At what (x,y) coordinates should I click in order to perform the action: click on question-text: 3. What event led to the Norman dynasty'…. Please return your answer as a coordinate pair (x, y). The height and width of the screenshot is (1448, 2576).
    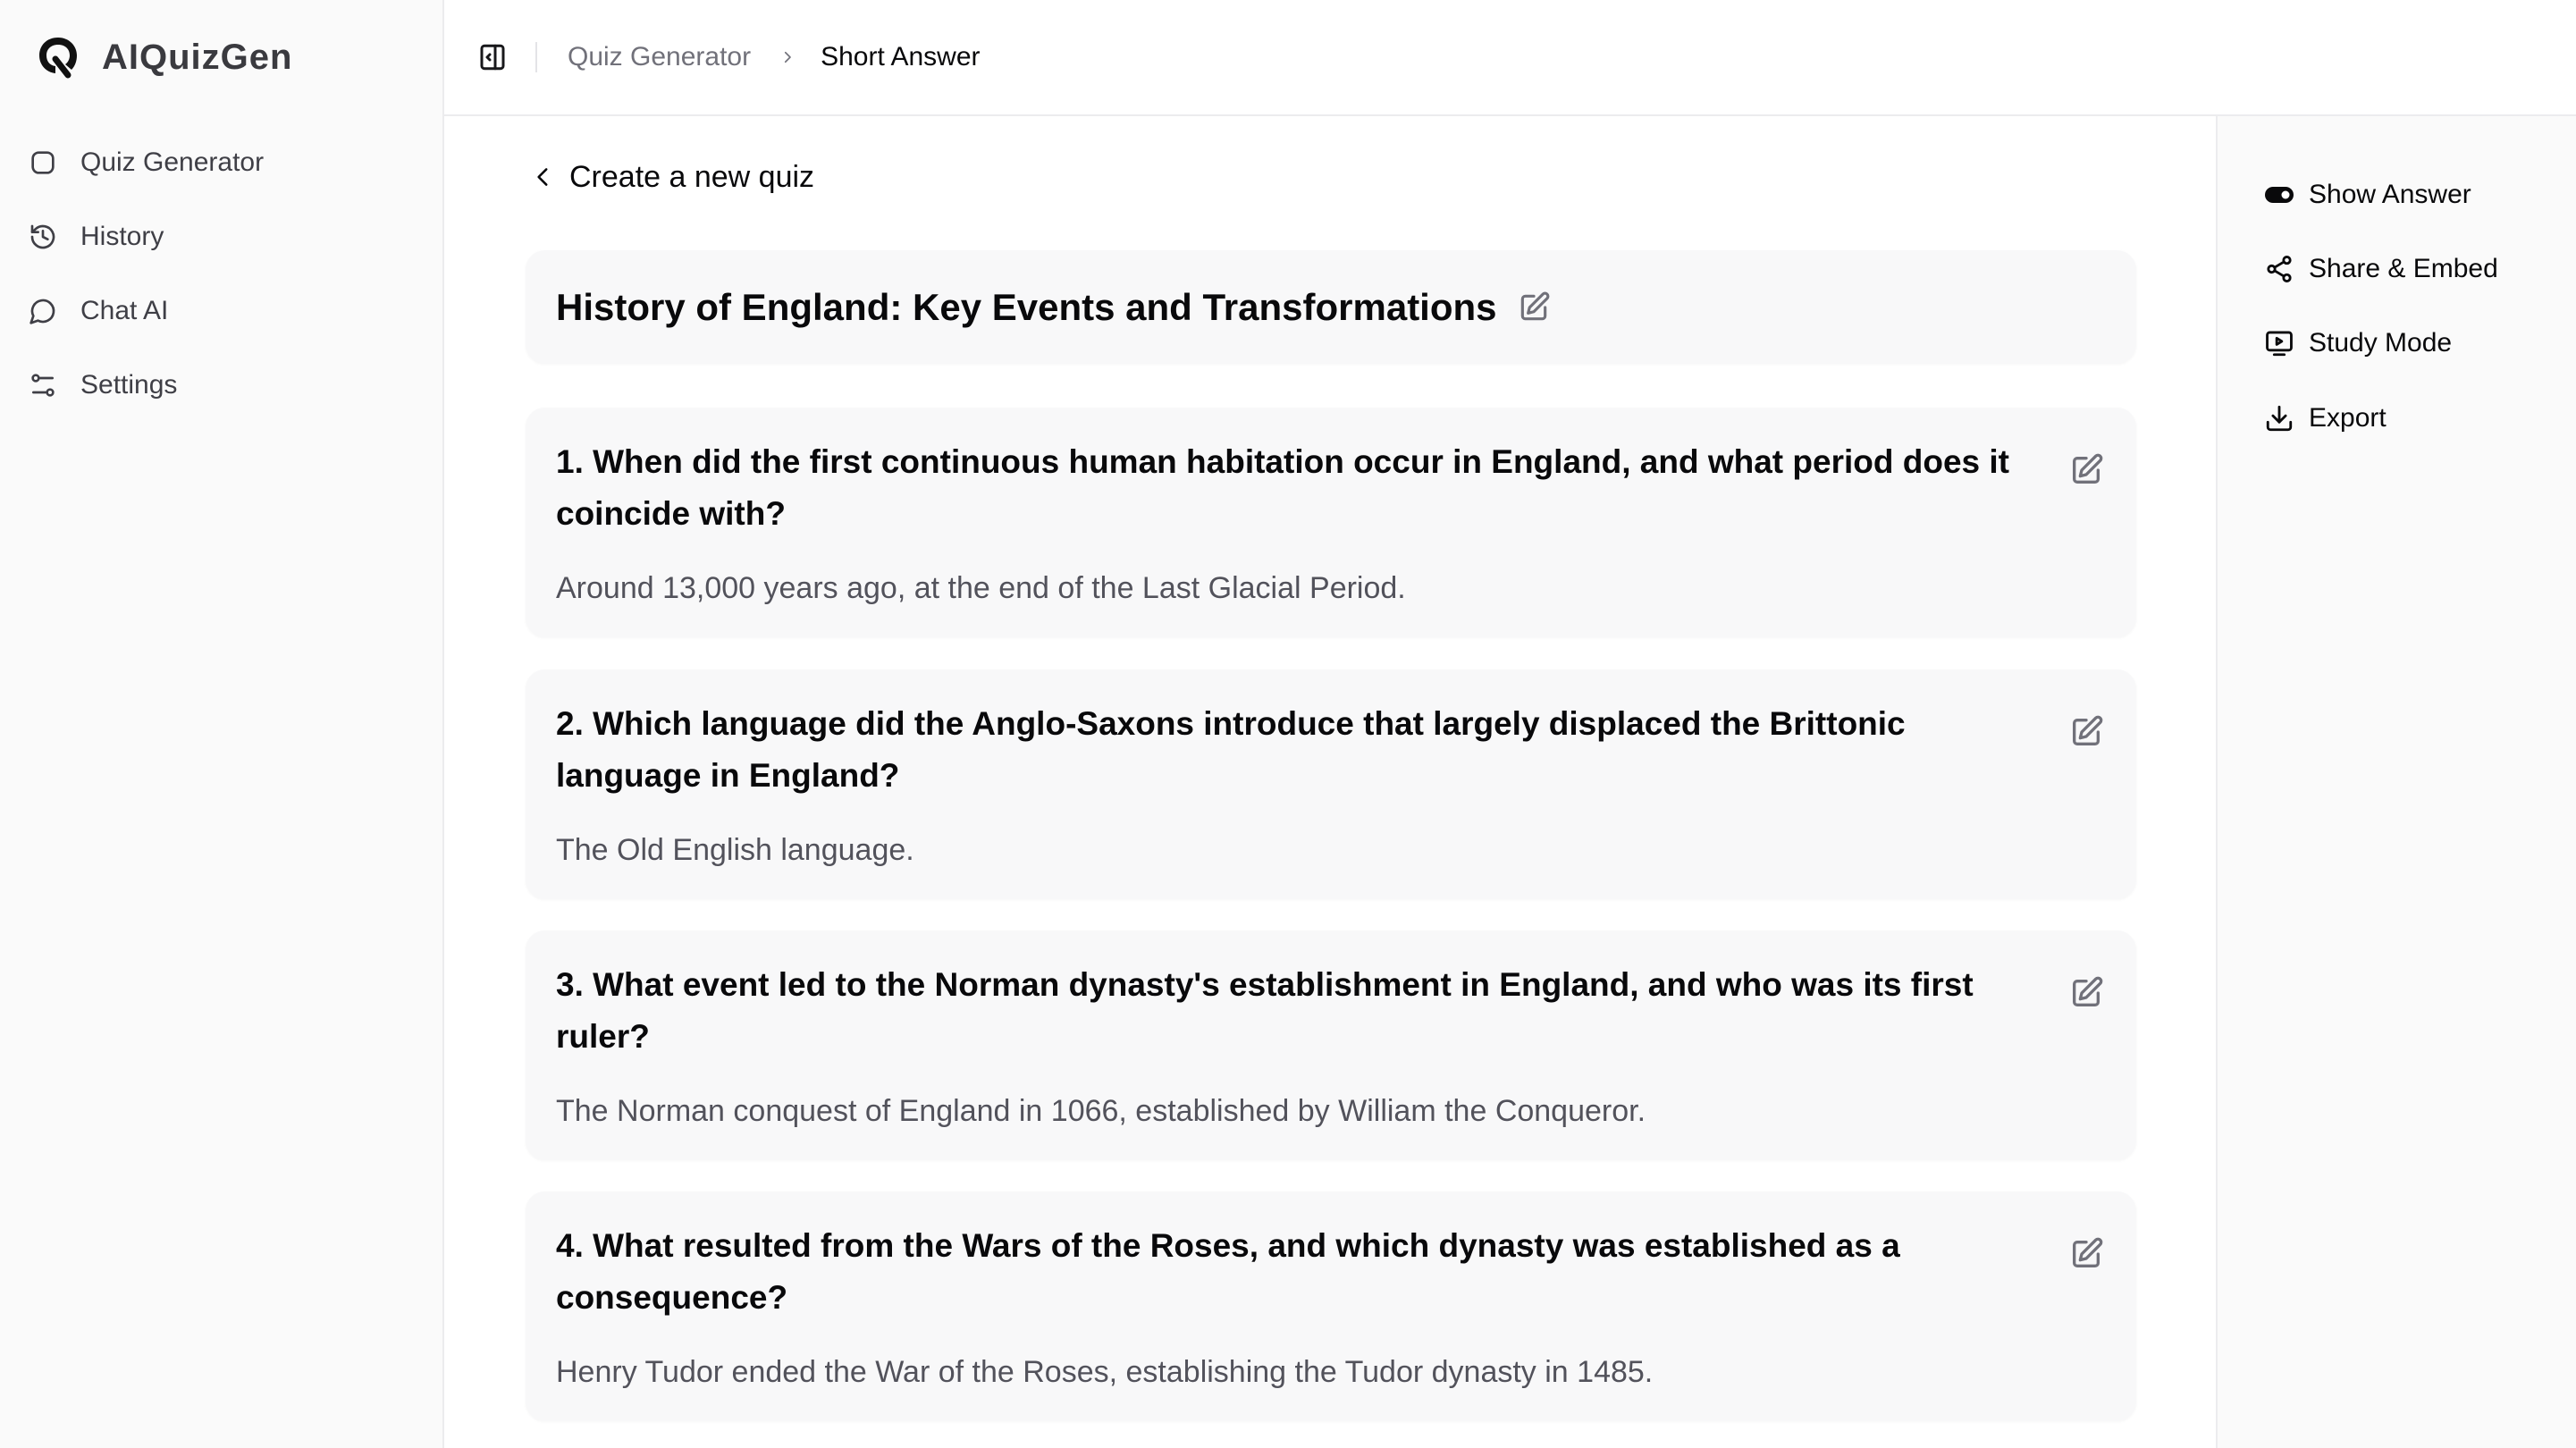
    Looking at the image, I should click on (1265, 1010).